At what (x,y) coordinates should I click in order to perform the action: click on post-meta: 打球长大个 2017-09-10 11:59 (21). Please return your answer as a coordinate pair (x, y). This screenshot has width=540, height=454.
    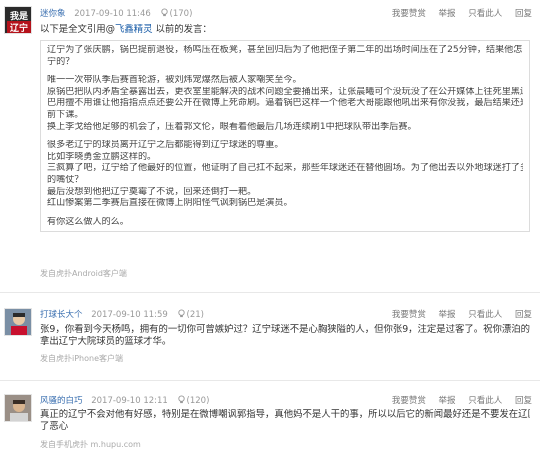
    Looking at the image, I should click on (122, 315).